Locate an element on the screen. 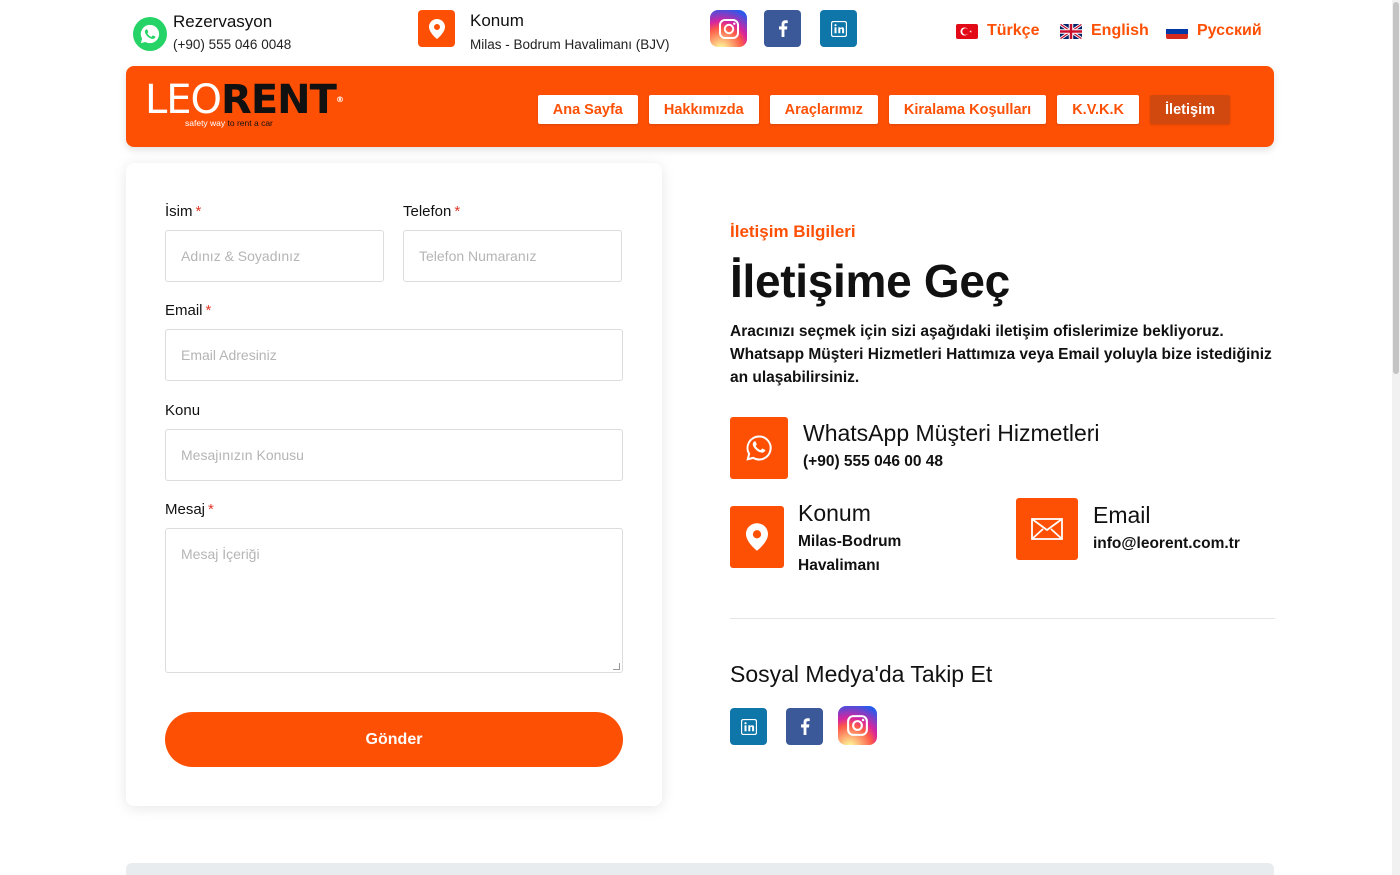 Image resolution: width=1400 pixels, height=875 pixels. nav-item-vehicles: Araçlarımız is located at coordinates (823, 109).